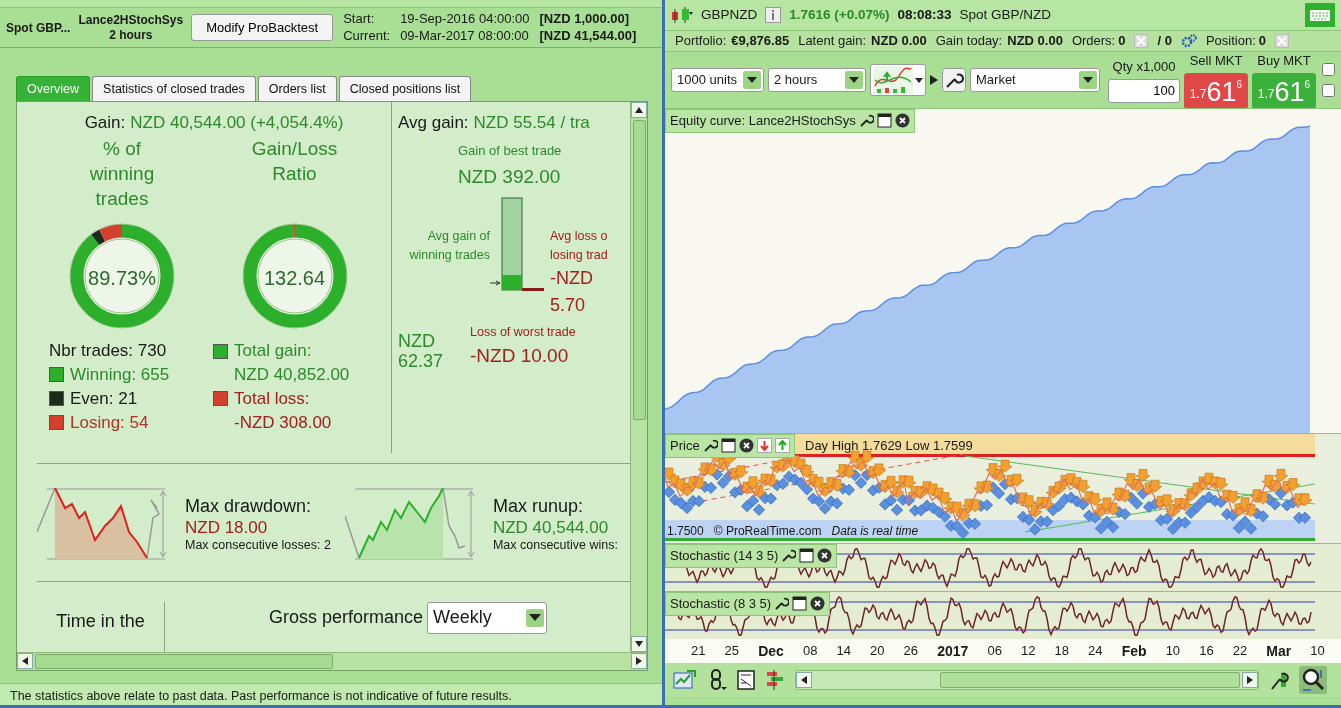 This screenshot has height=708, width=1341. Describe the element at coordinates (1144, 67) in the screenshot. I see `quantity-label: Qty x1,000` at that location.